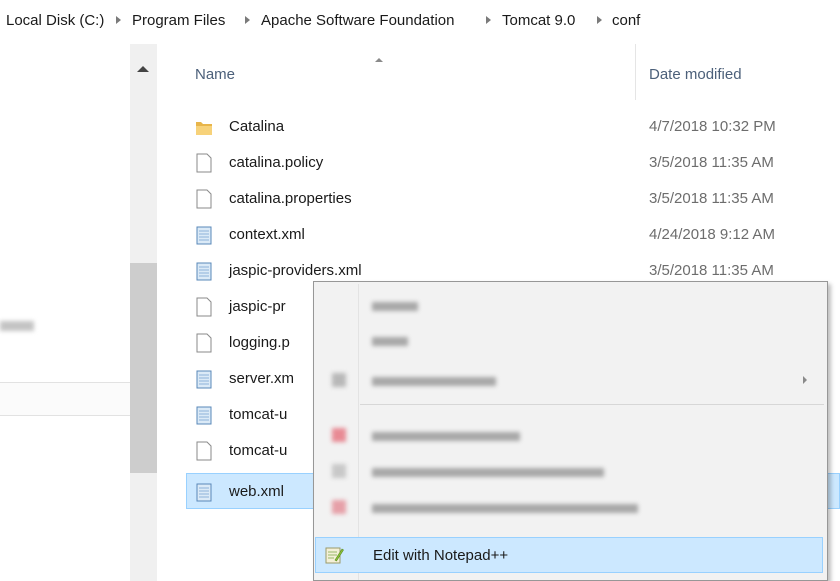 The width and height of the screenshot is (840, 581). I want to click on sort-ascending-icon, so click(379, 60).